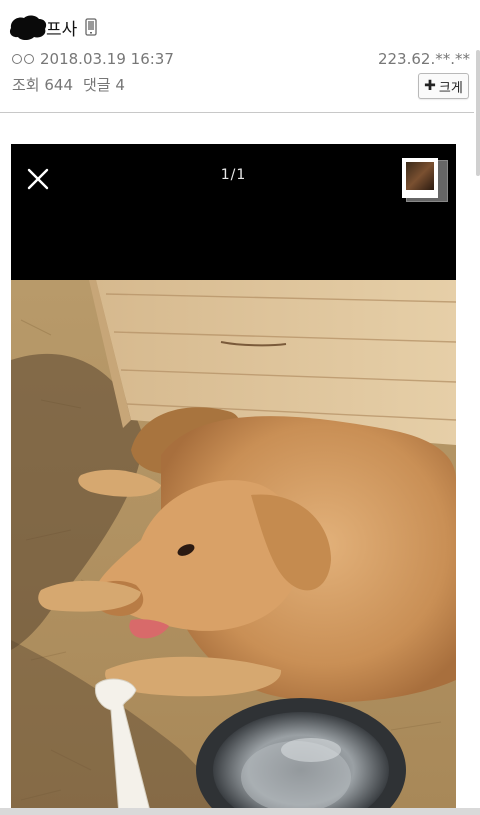 The image size is (480, 815). I want to click on author-name: 프사, so click(61, 27).